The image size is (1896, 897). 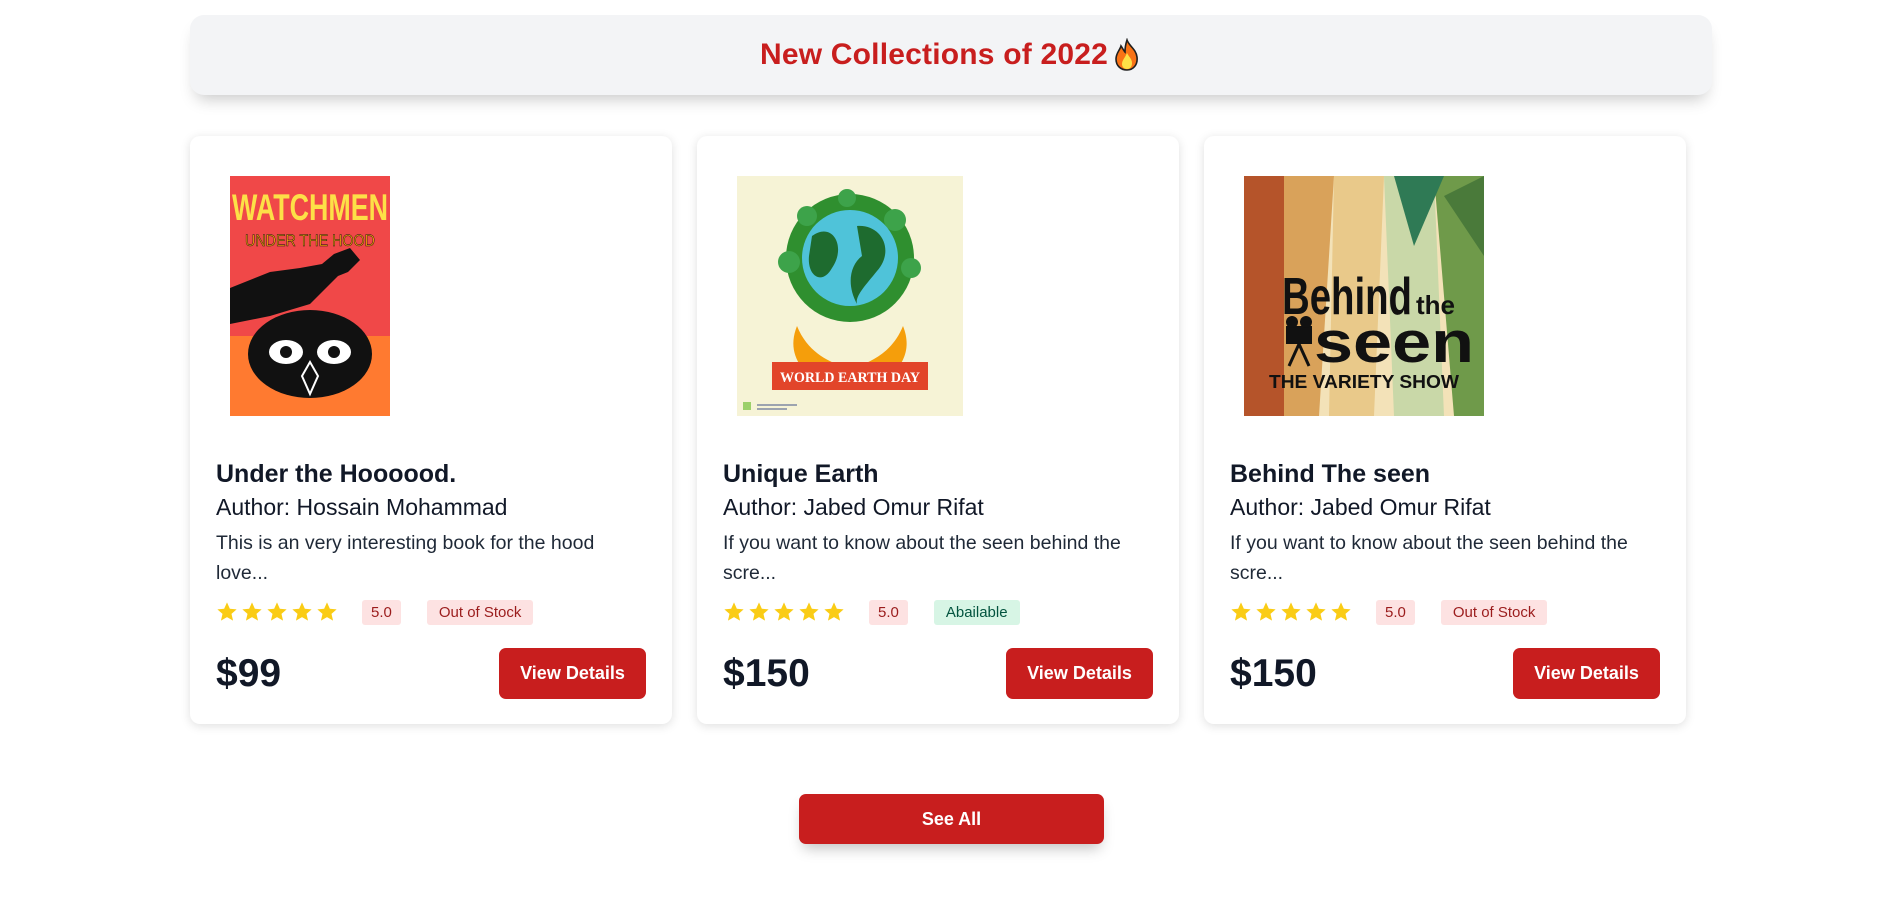 What do you see at coordinates (850, 378) in the screenshot?
I see `cover-title-text: WORLD EARTH DAY` at bounding box center [850, 378].